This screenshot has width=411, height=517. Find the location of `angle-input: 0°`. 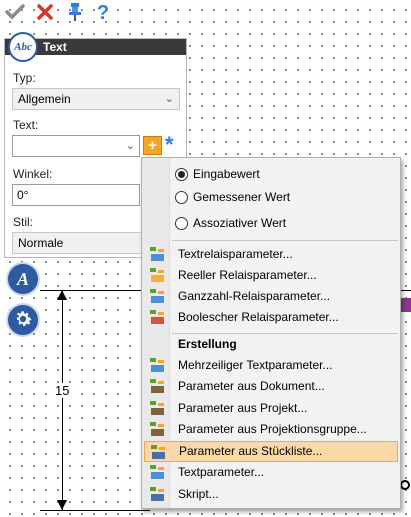

angle-input: 0° is located at coordinates (76, 195).